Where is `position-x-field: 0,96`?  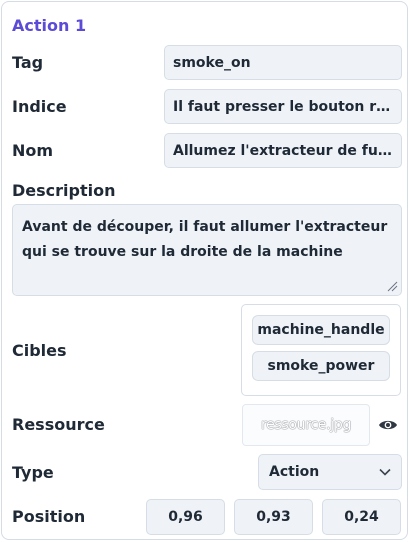
position-x-field: 0,96 is located at coordinates (185, 517).